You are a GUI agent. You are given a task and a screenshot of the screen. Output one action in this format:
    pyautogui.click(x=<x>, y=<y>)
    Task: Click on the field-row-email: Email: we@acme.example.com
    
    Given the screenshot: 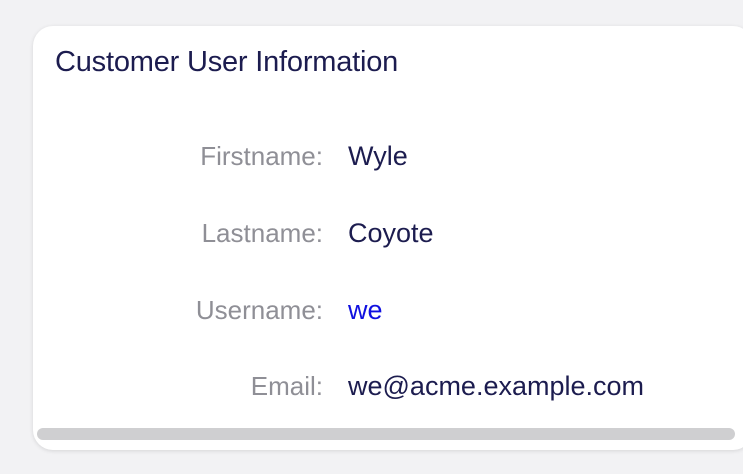 What is the action you would take?
    pyautogui.click(x=388, y=386)
    